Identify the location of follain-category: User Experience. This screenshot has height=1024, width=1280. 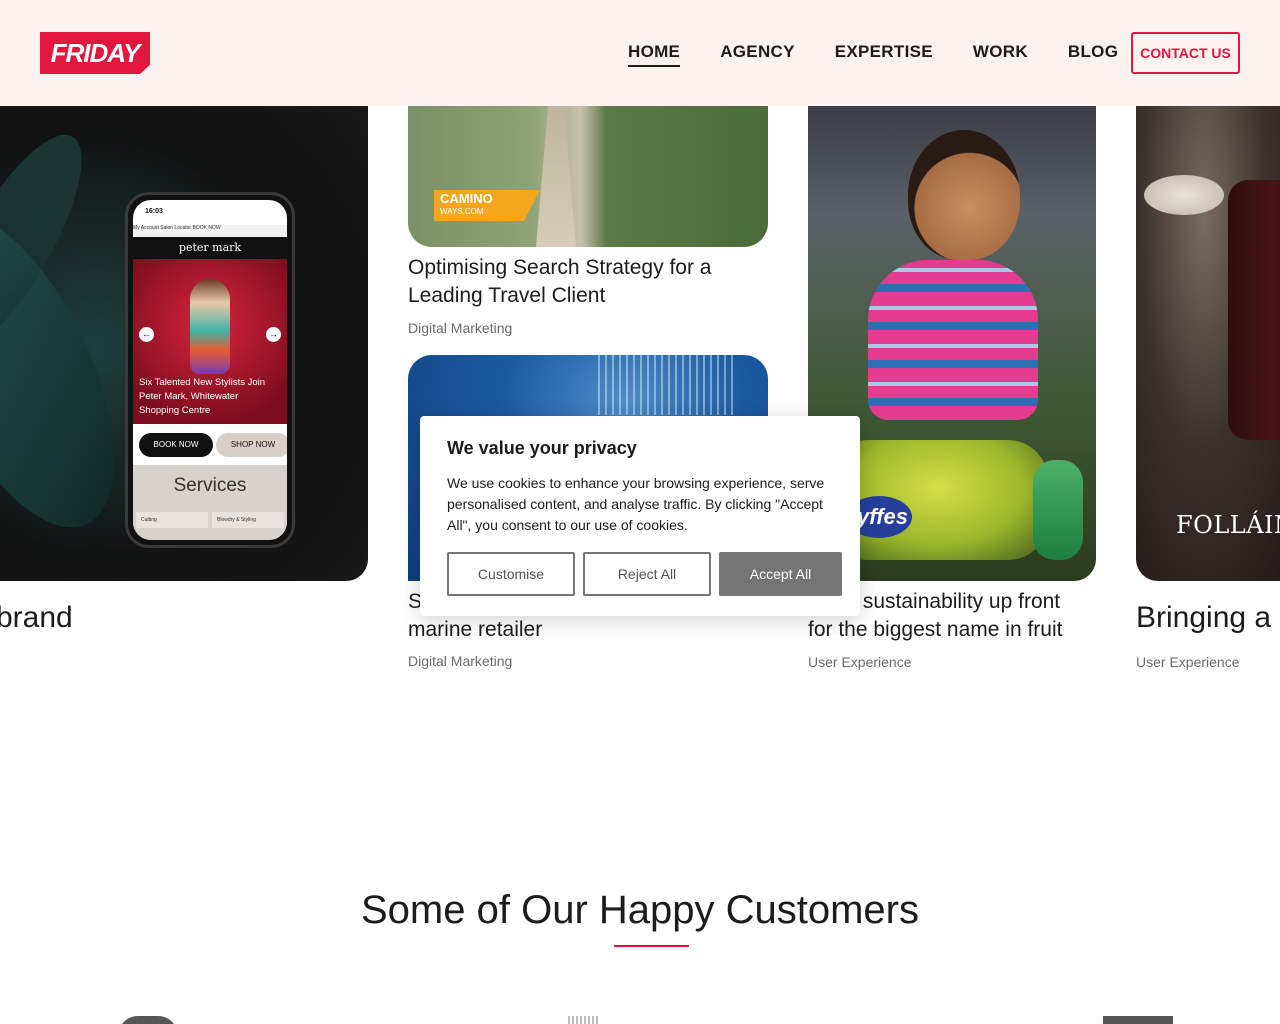
(1188, 662).